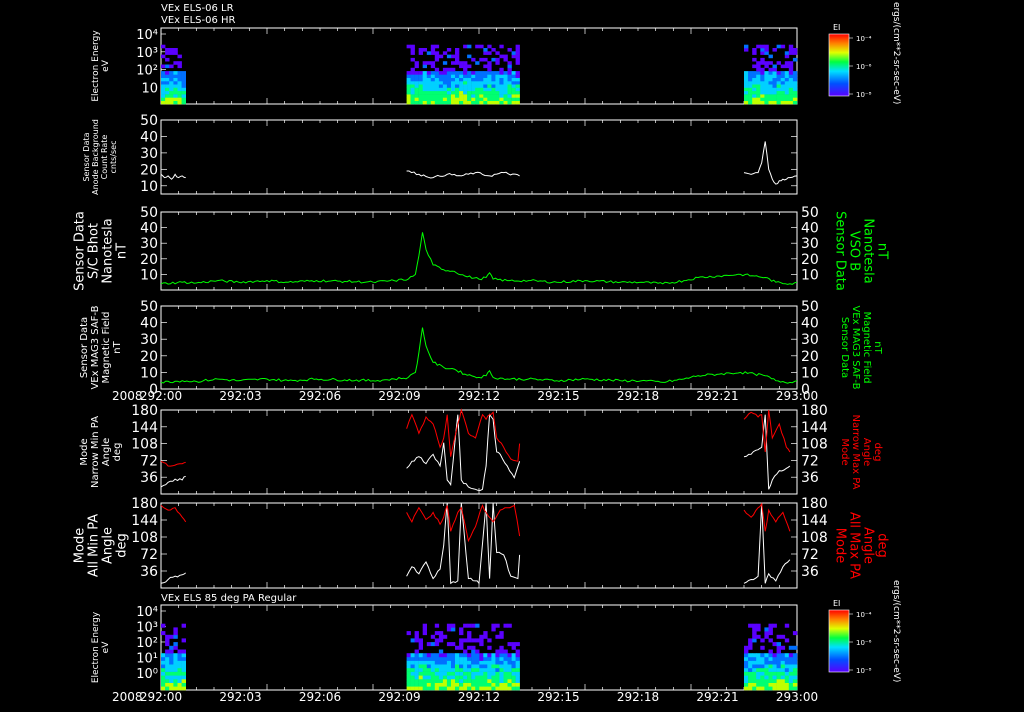 This screenshot has width=1024, height=712. What do you see at coordinates (198, 20) in the screenshot?
I see `title-line-2: VEx ELS-06 HR` at bounding box center [198, 20].